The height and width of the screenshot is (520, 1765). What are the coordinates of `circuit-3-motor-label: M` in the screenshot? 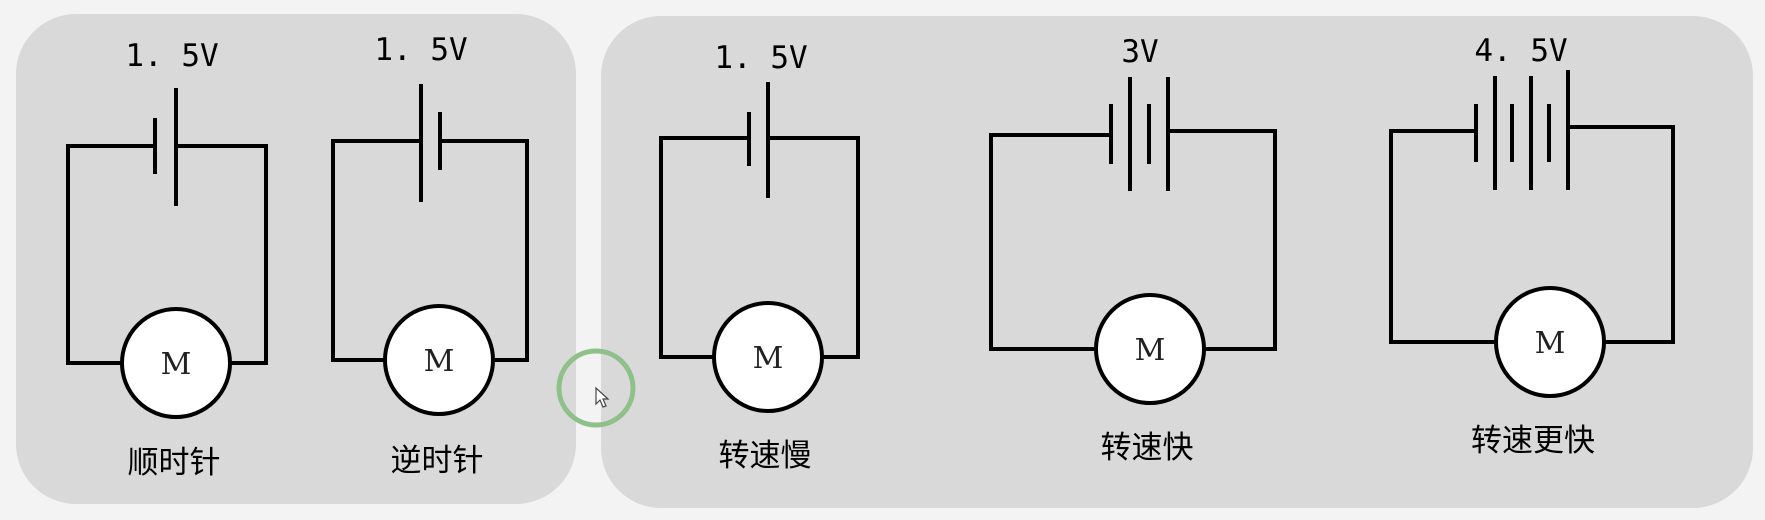 It's located at (768, 358).